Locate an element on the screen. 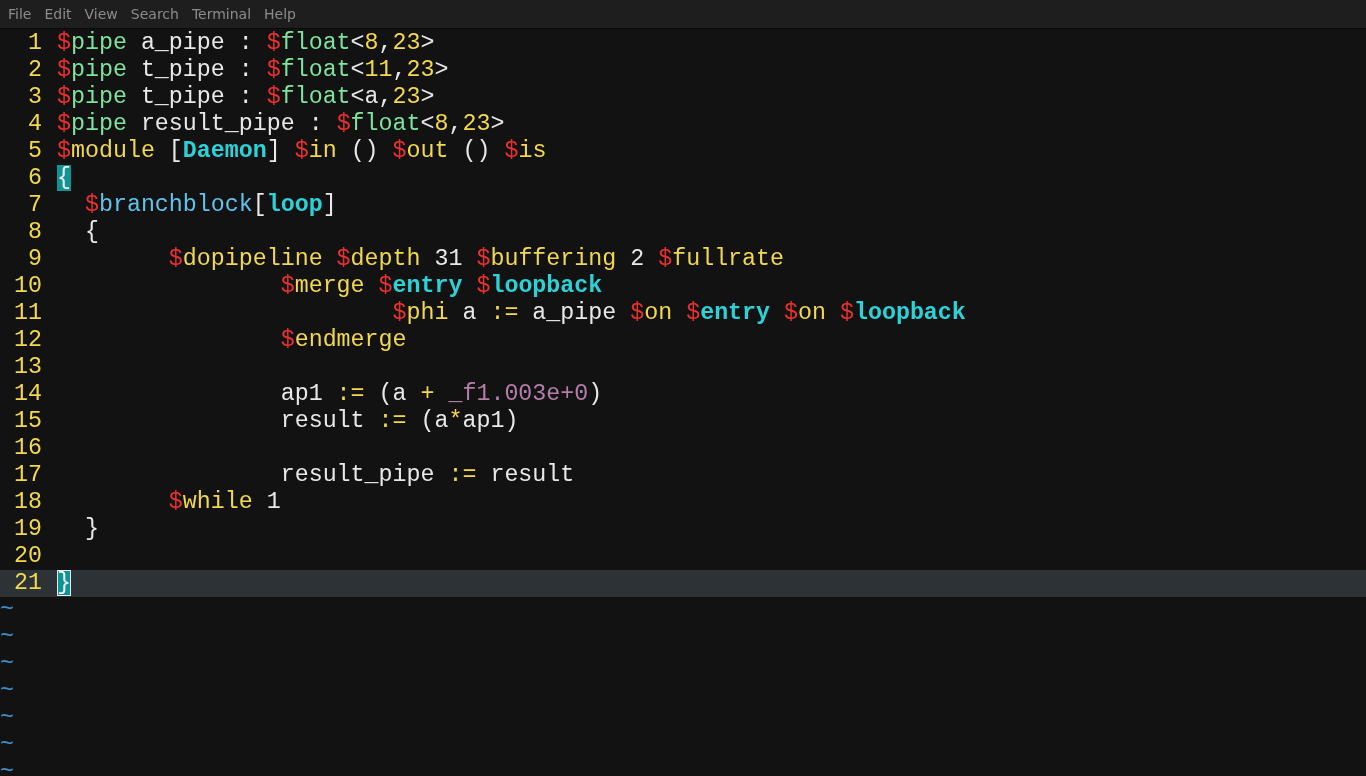 Image resolution: width=1366 pixels, height=776 pixels. line-number: 10 is located at coordinates (27, 286).